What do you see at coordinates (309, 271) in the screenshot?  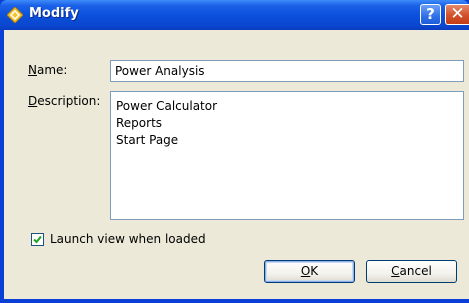 I see `ok-button: OK` at bounding box center [309, 271].